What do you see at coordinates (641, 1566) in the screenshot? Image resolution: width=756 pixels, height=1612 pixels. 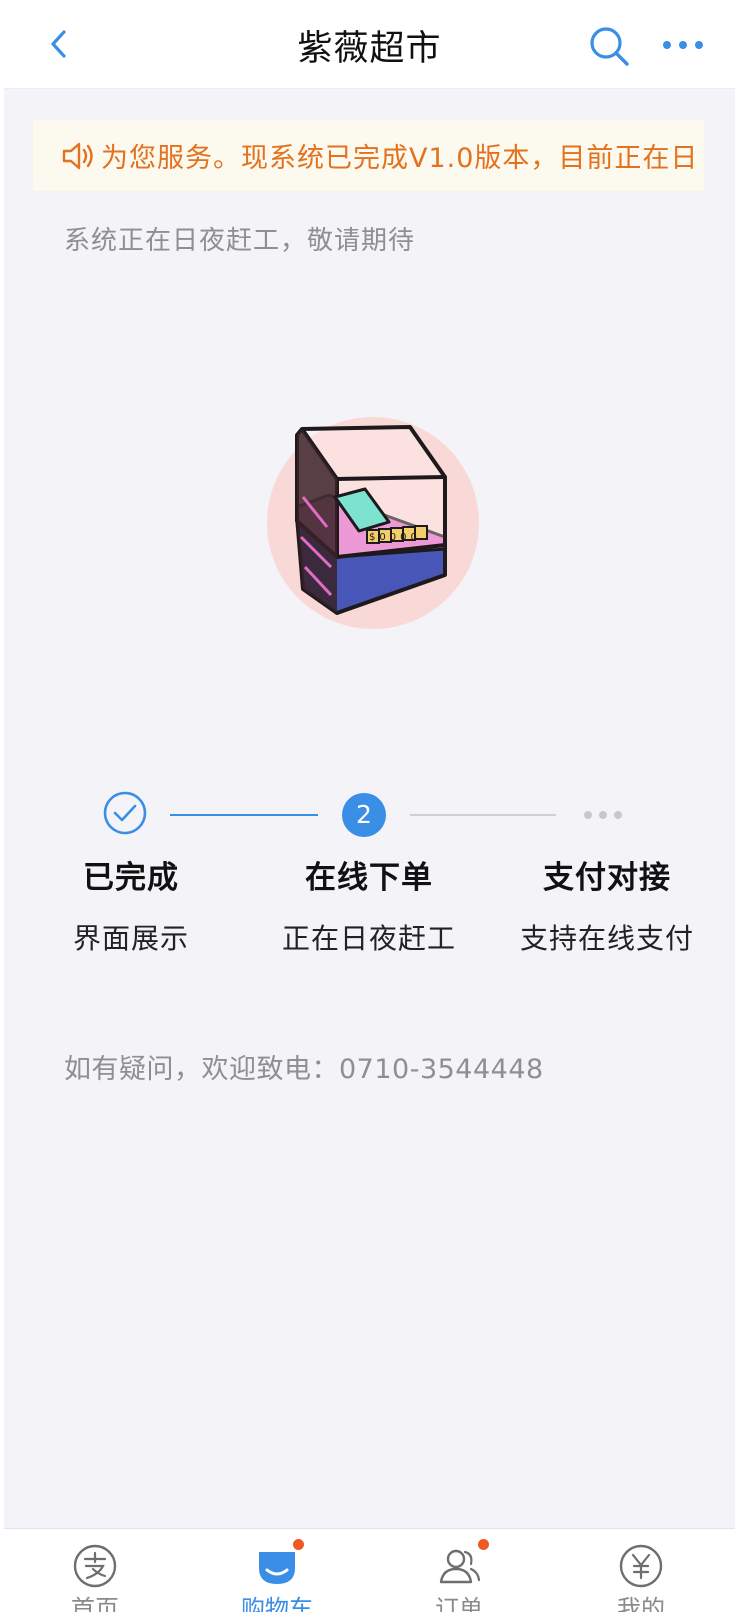 I see `yen-icon` at bounding box center [641, 1566].